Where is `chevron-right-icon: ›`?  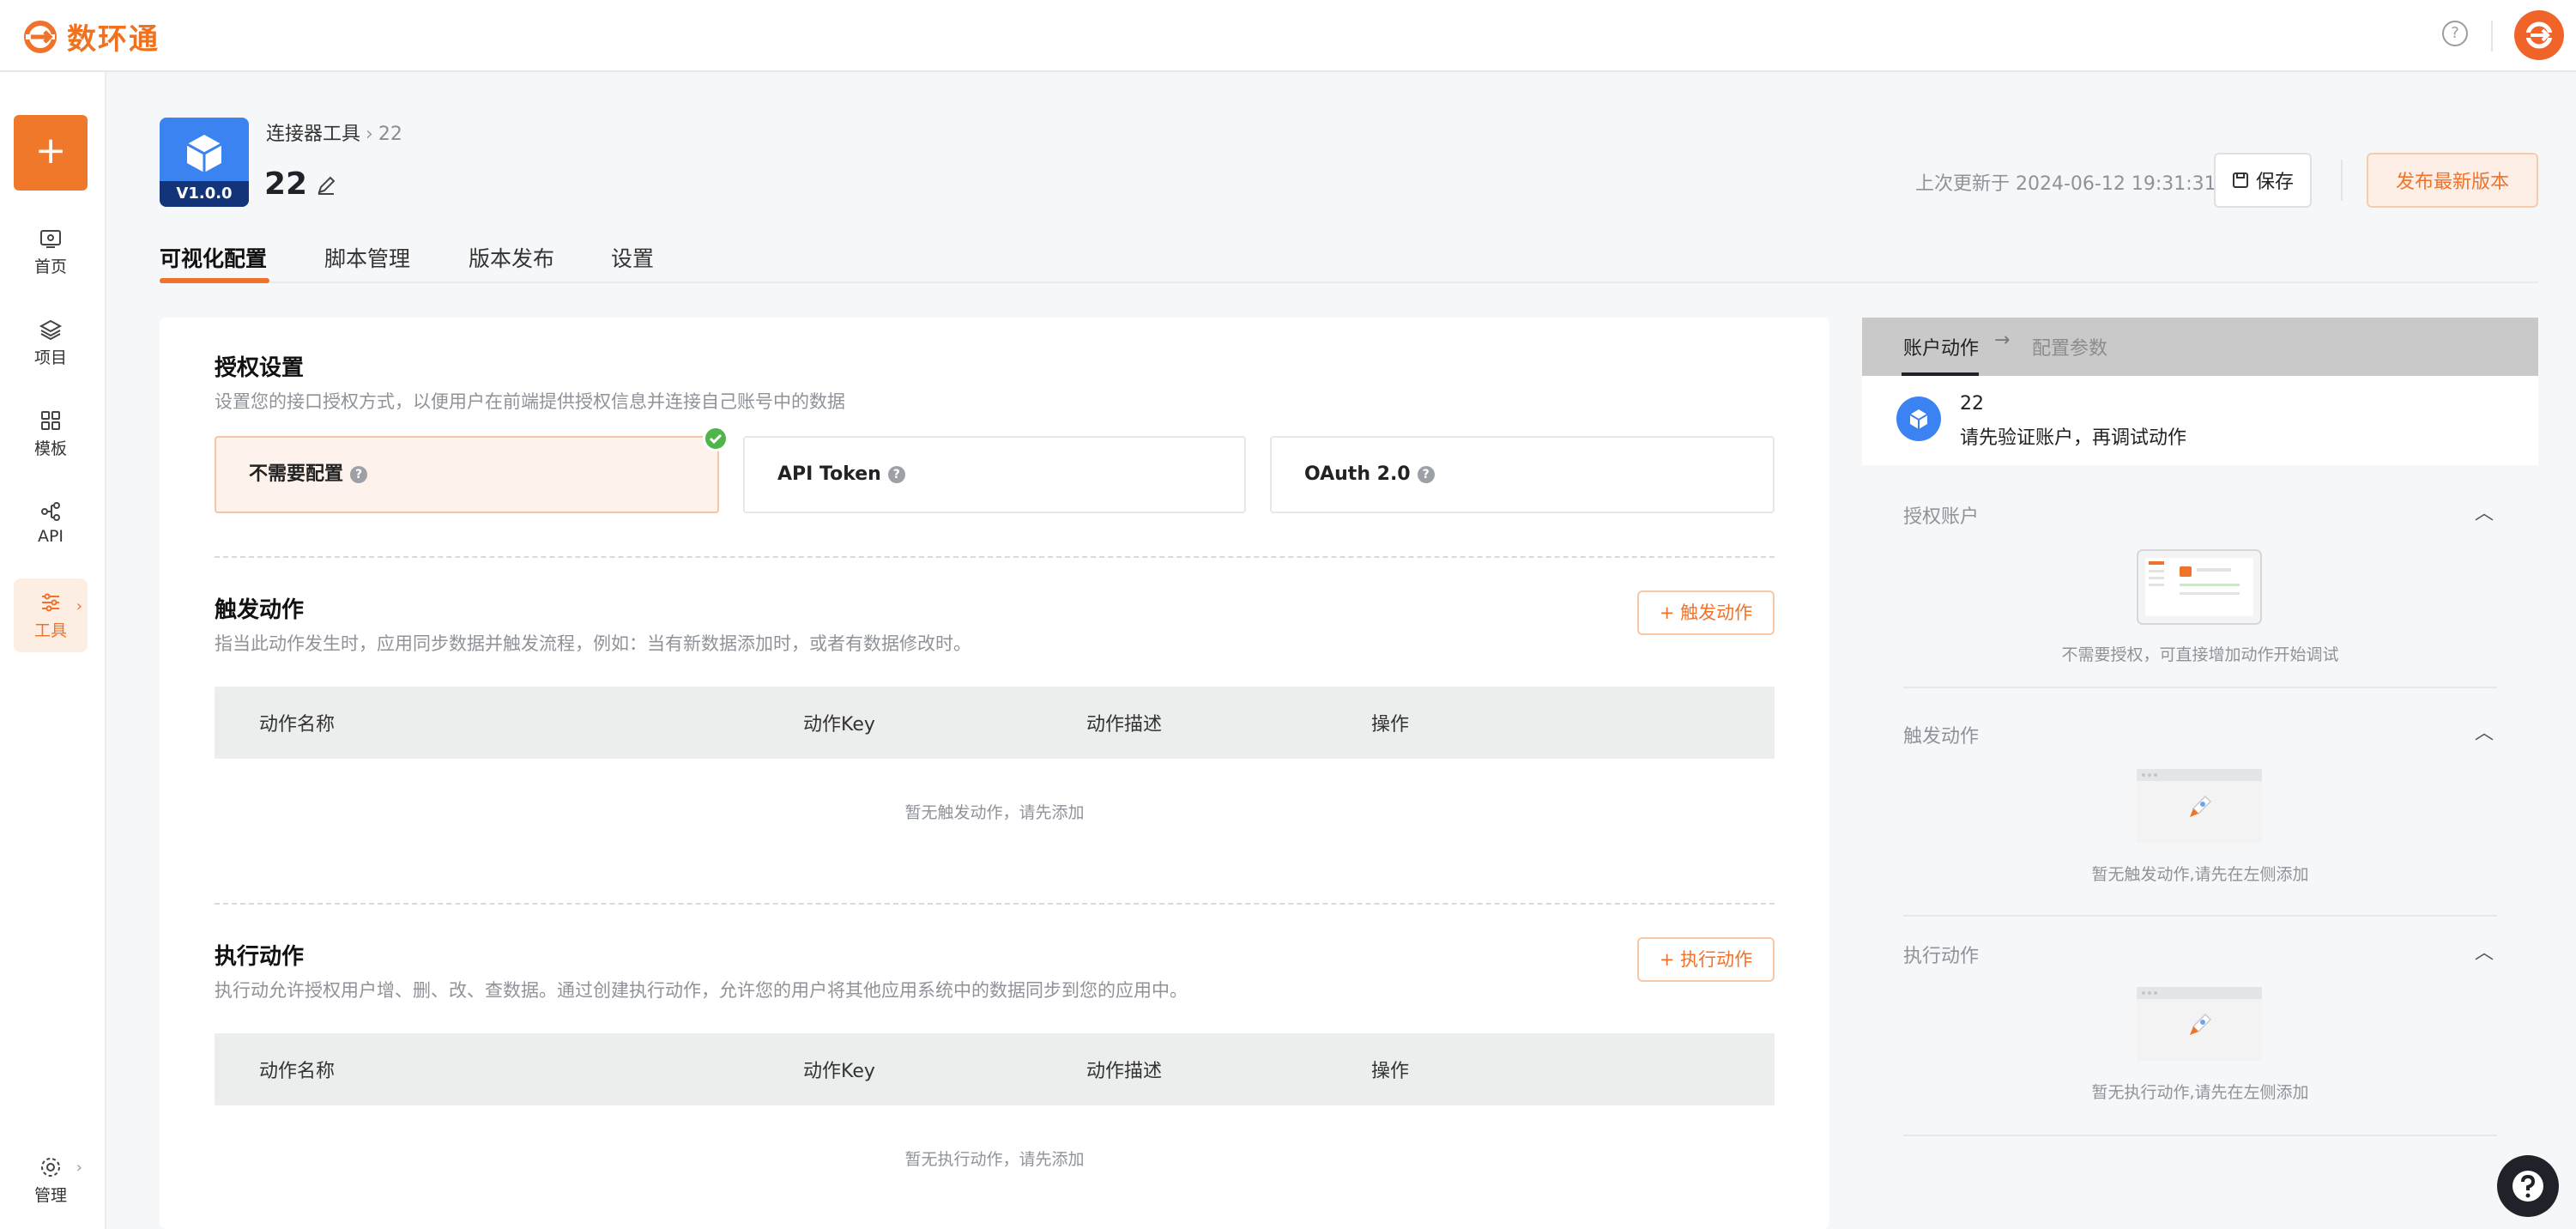
chevron-right-icon: › is located at coordinates (79, 1168).